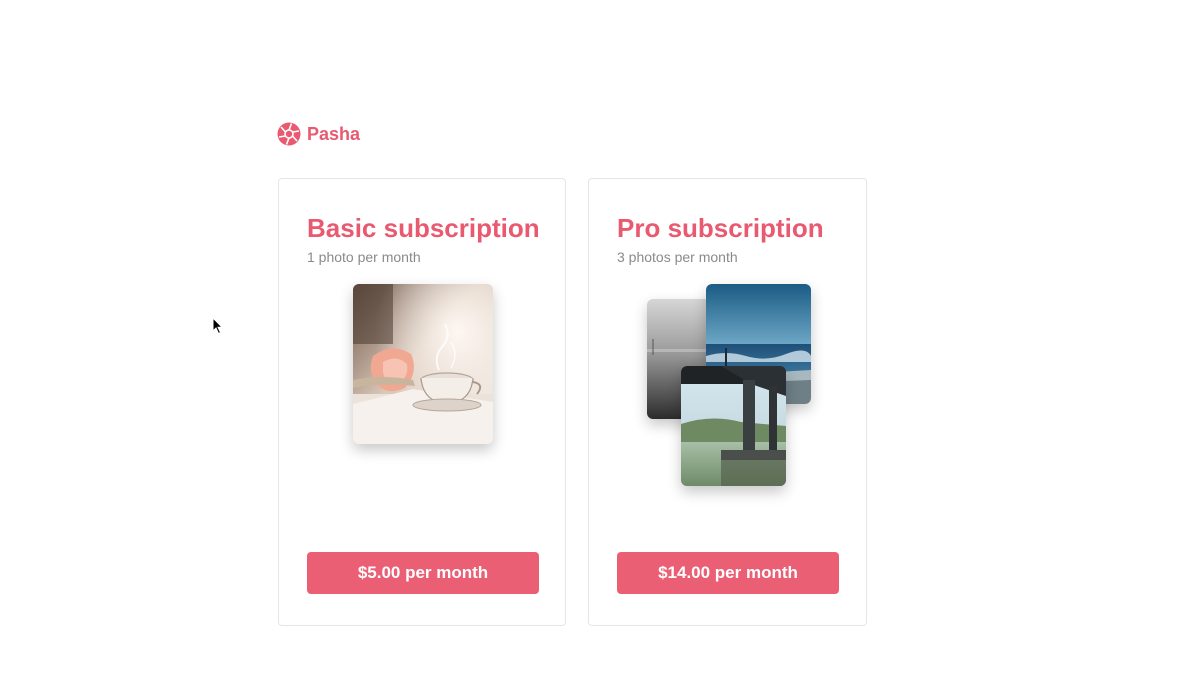 The height and width of the screenshot is (696, 1199). Describe the element at coordinates (423, 364) in the screenshot. I see `tea-cup-photo` at that location.